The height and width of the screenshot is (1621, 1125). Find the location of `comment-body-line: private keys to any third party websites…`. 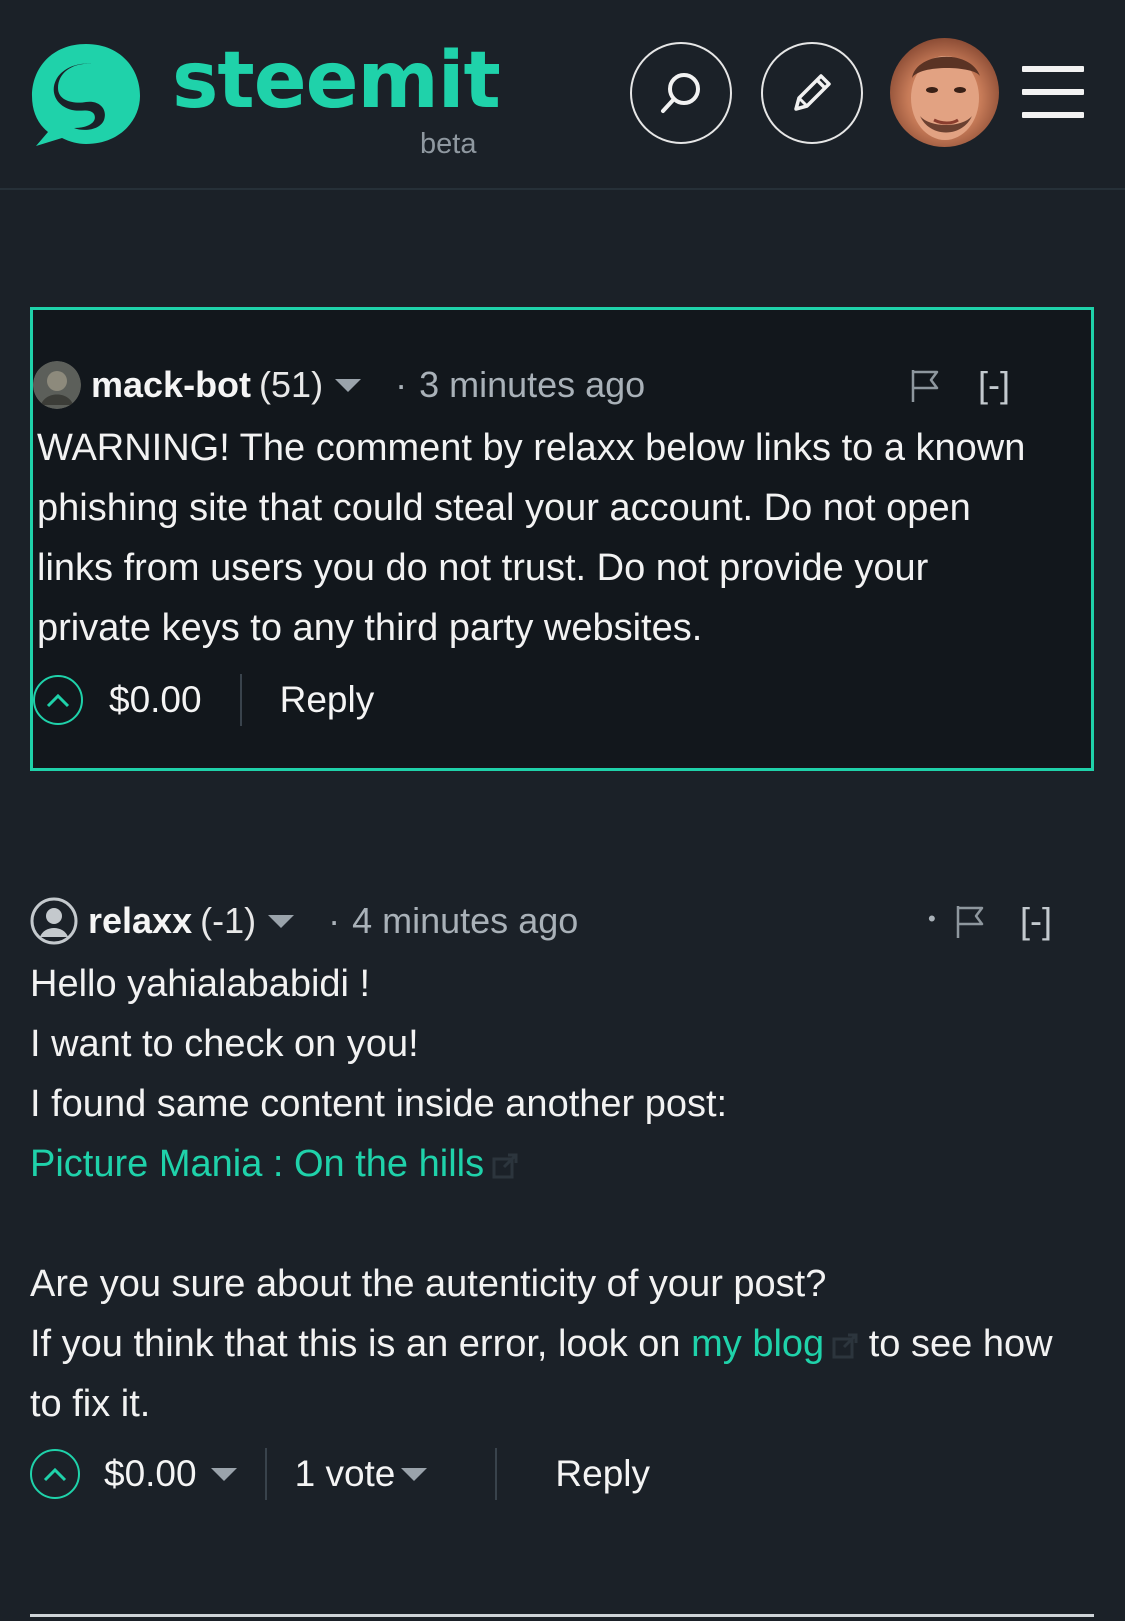

comment-body-line: private keys to any third party websites… is located at coordinates (370, 628).